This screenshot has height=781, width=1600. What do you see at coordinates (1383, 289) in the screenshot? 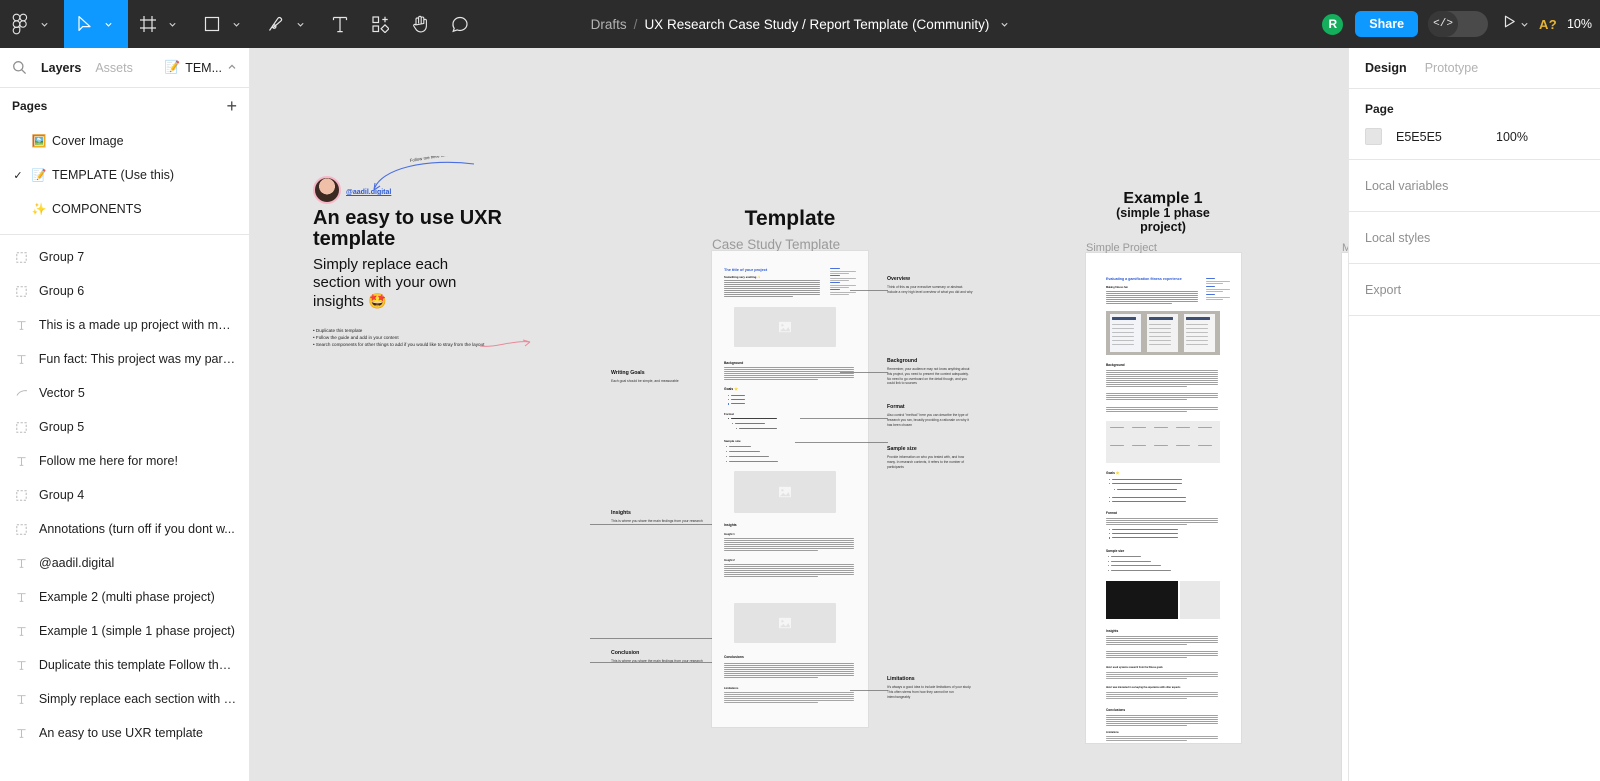
I see `export-label: Export` at bounding box center [1383, 289].